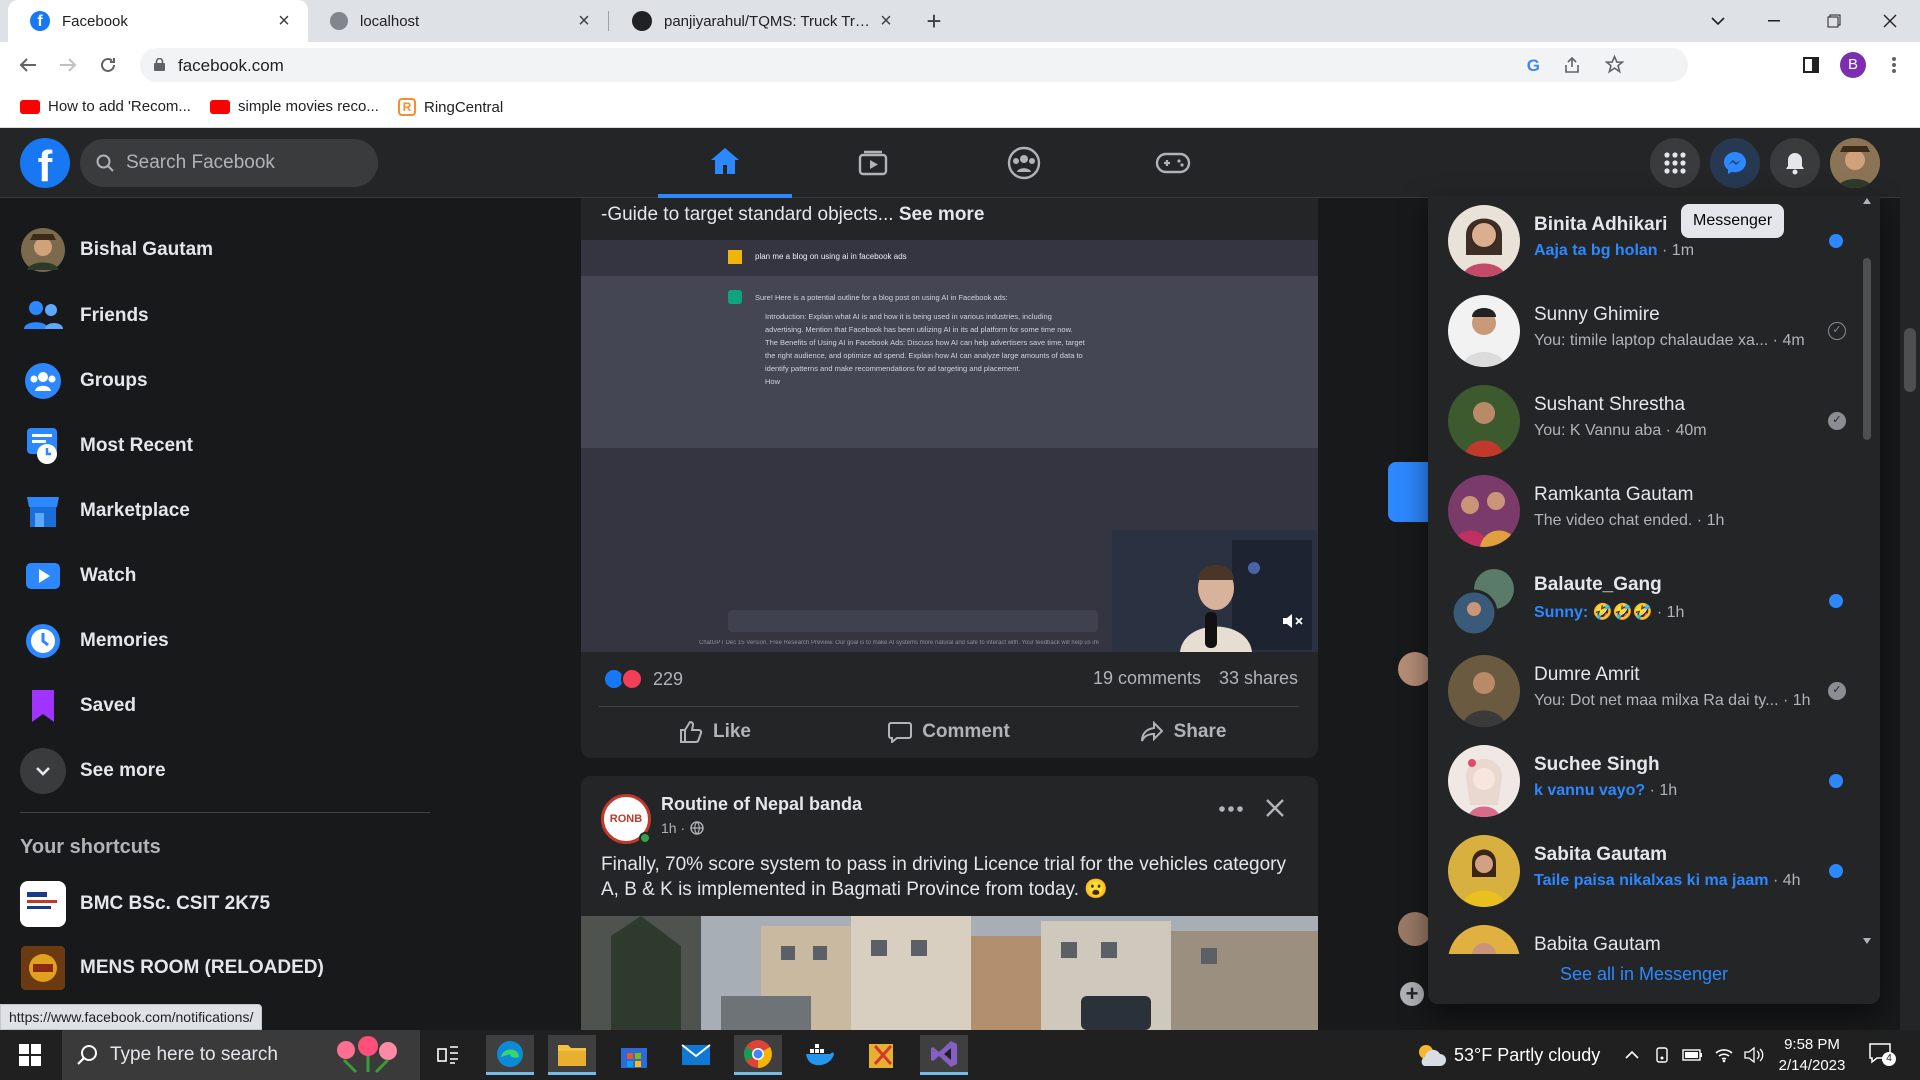 This screenshot has height=1080, width=1920. Describe the element at coordinates (758, 1055) in the screenshot. I see `chrome-icon` at that location.